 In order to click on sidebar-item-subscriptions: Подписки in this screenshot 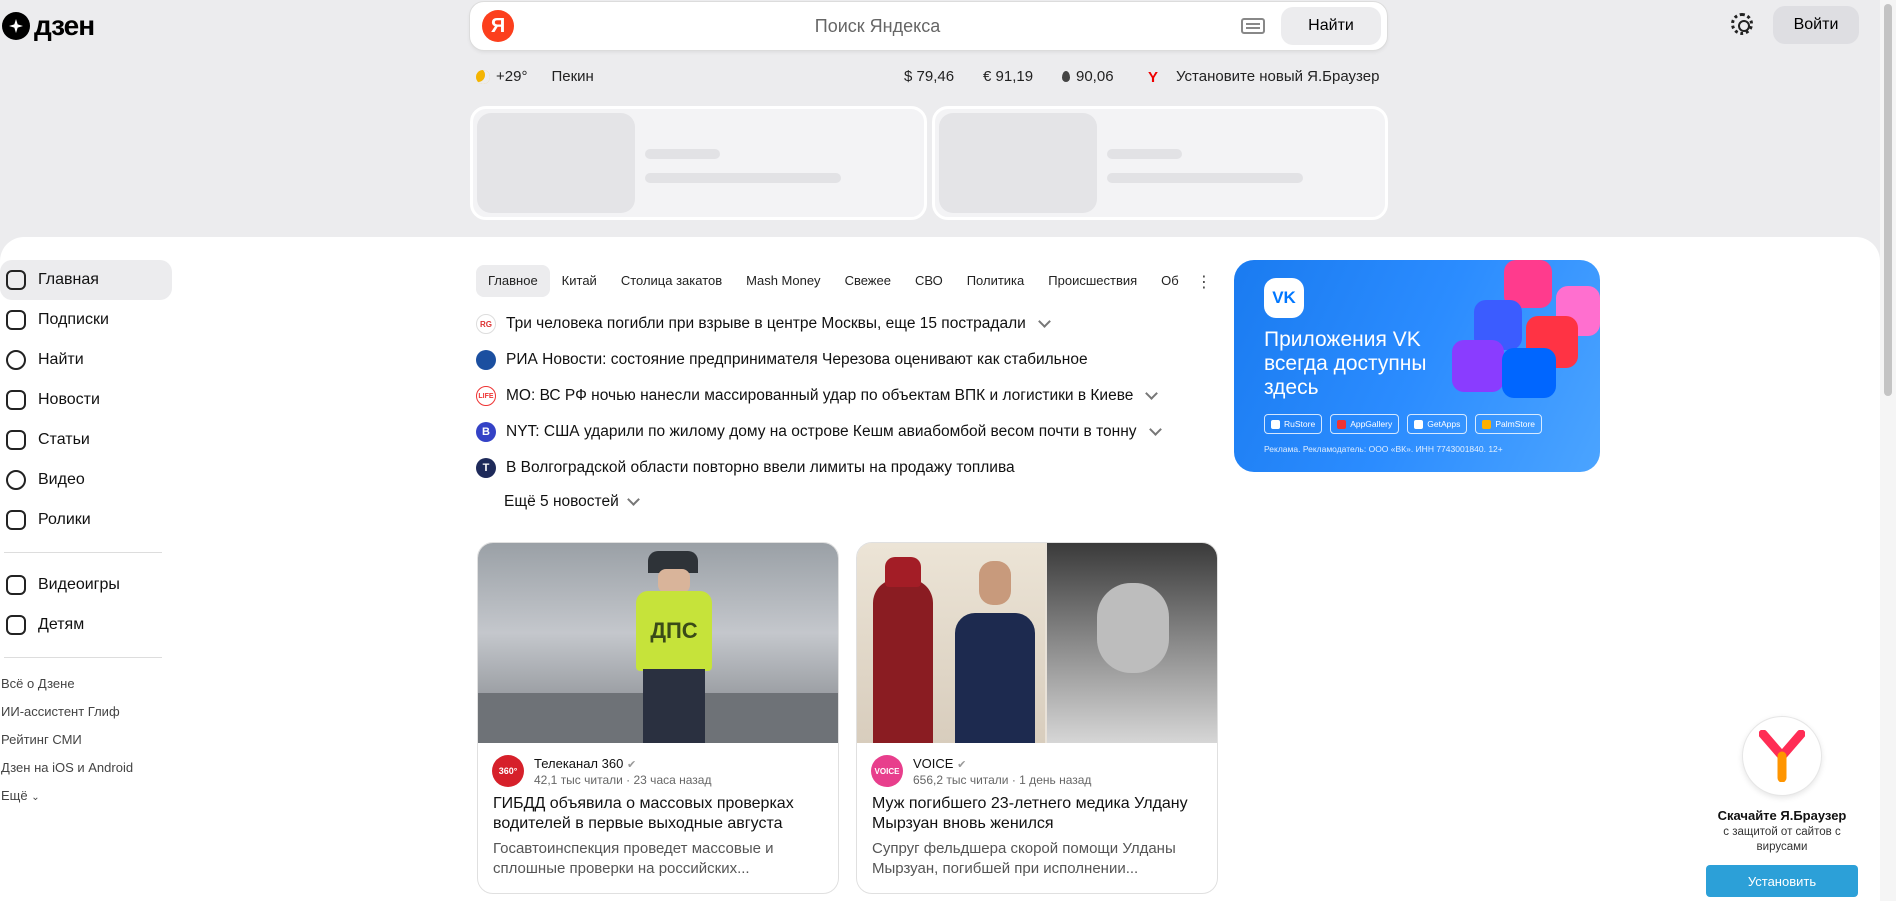, I will do `click(86, 320)`.